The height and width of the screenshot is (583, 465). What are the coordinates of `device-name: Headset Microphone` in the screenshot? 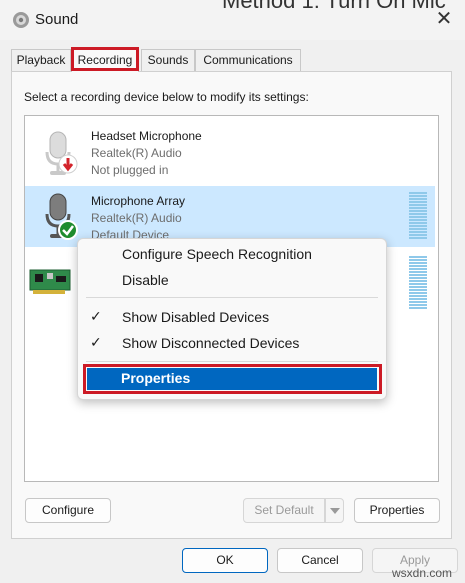 It's located at (146, 136).